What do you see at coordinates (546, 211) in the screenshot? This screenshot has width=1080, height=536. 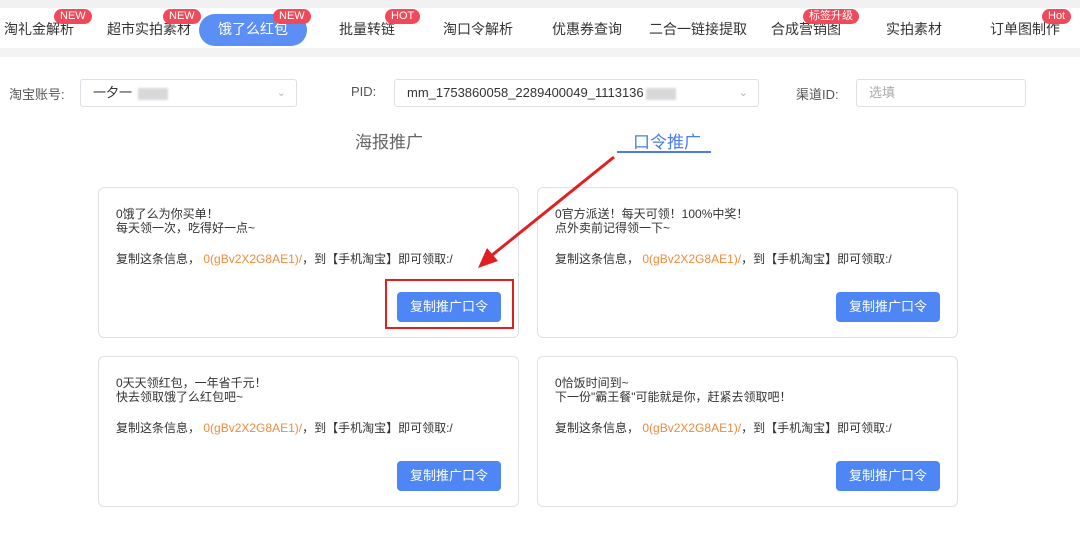 I see `annotation-arrow-icon` at bounding box center [546, 211].